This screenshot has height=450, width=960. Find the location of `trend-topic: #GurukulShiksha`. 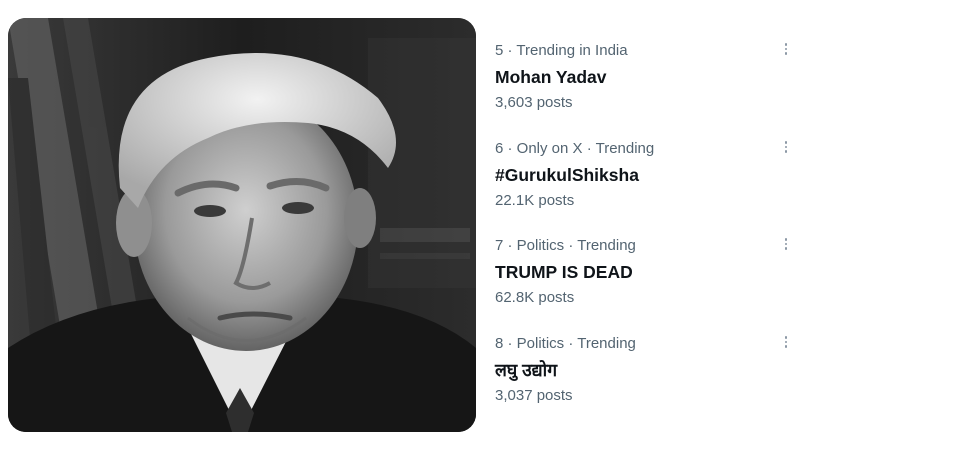

trend-topic: #GurukulShiksha is located at coordinates (567, 175).